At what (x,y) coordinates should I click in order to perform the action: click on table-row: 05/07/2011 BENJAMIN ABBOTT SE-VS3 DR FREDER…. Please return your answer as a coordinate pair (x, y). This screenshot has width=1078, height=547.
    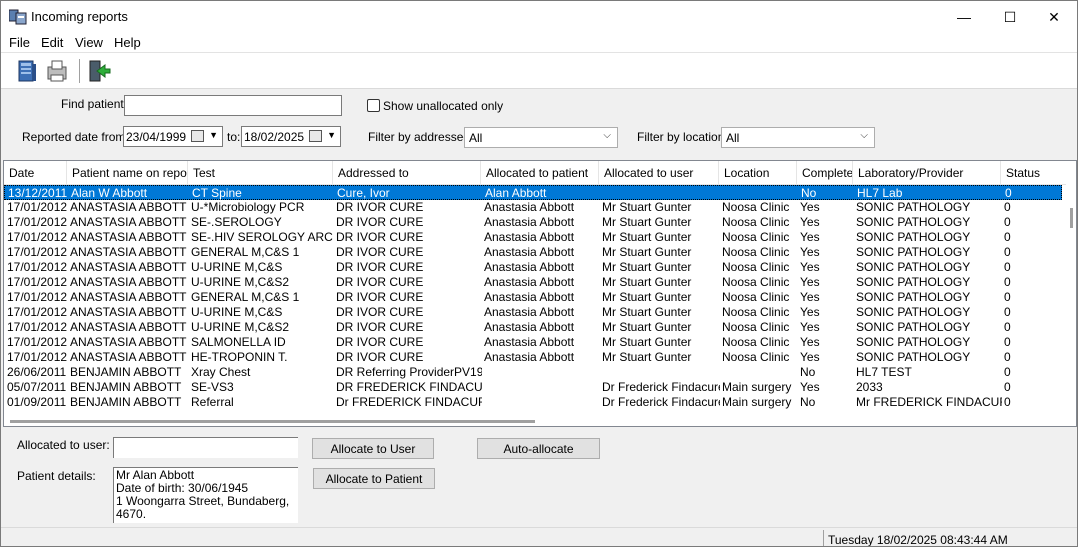
    Looking at the image, I should click on (533, 387).